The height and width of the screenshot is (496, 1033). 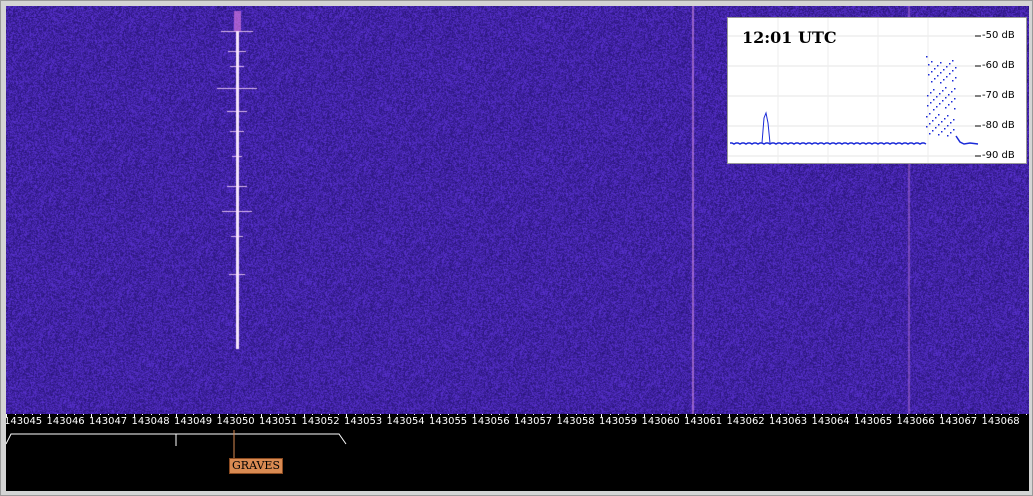 What do you see at coordinates (575, 421) in the screenshot?
I see `freq-label: 143058` at bounding box center [575, 421].